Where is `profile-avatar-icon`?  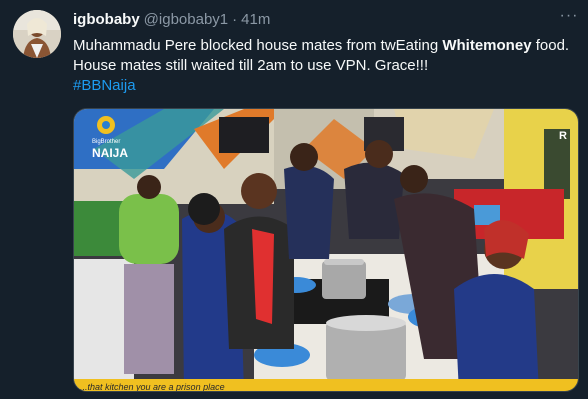
profile-avatar-icon is located at coordinates (37, 34).